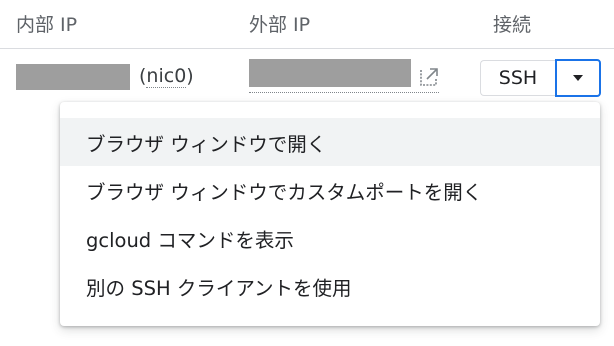 The image size is (614, 346). What do you see at coordinates (517, 78) in the screenshot?
I see `ssh-button: SSH` at bounding box center [517, 78].